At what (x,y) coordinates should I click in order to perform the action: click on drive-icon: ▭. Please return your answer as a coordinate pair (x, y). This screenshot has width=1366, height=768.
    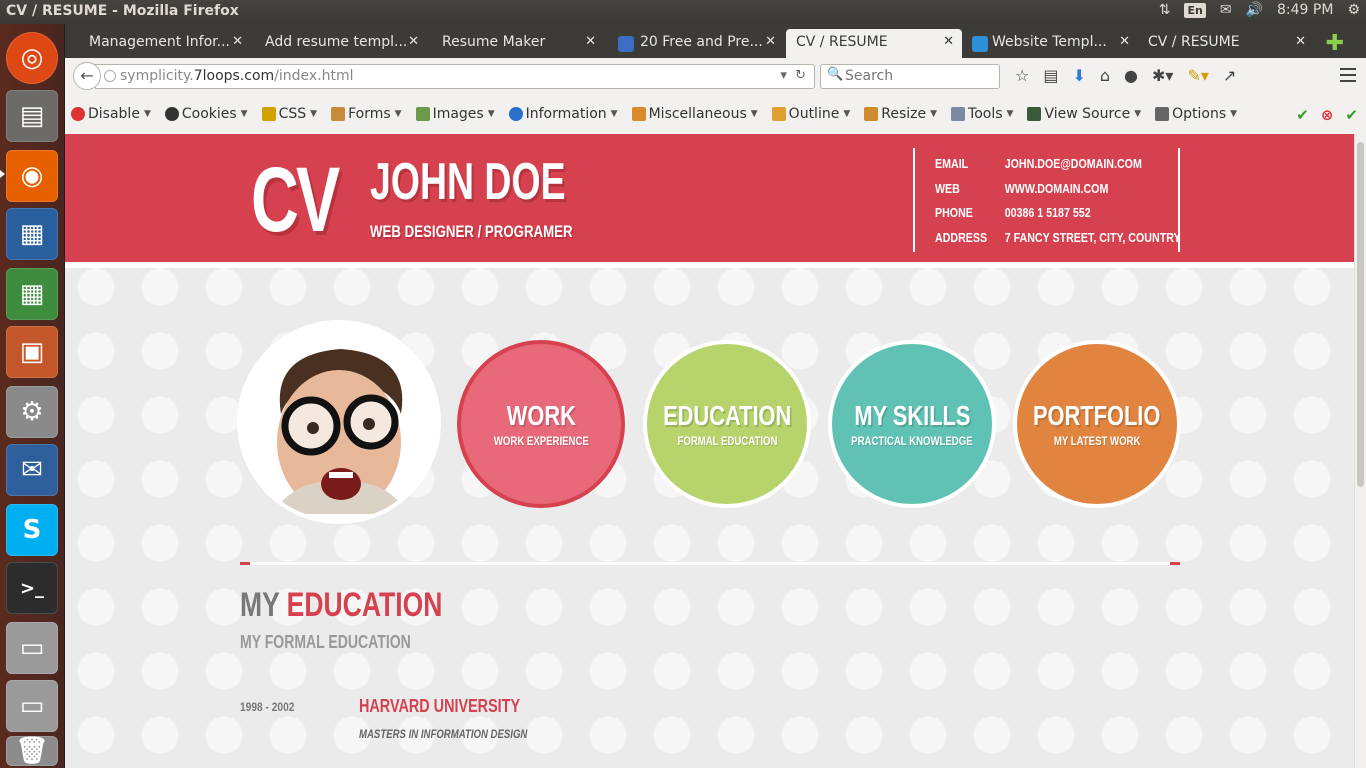
    Looking at the image, I should click on (32, 648).